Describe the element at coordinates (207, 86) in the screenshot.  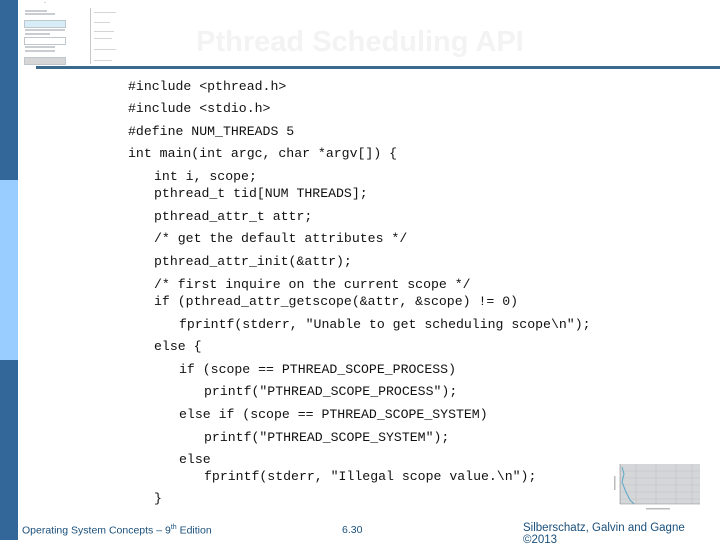
I see `code-line: #include <pthread.h>` at that location.